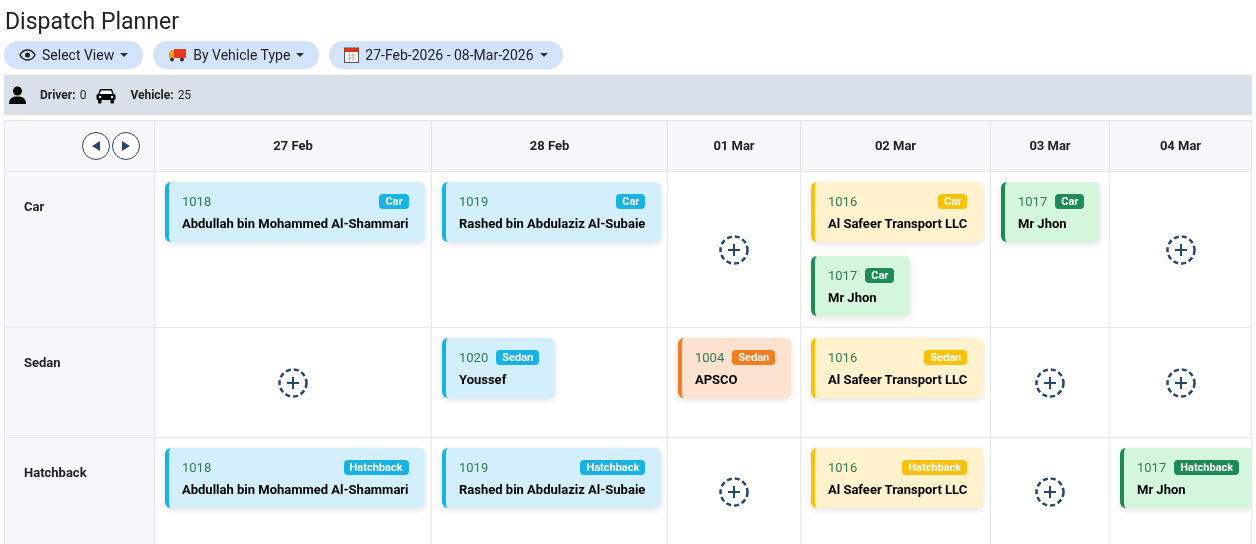 Image resolution: width=1256 pixels, height=544 pixels. Describe the element at coordinates (483, 379) in the screenshot. I see `customer-name: Youssef` at that location.